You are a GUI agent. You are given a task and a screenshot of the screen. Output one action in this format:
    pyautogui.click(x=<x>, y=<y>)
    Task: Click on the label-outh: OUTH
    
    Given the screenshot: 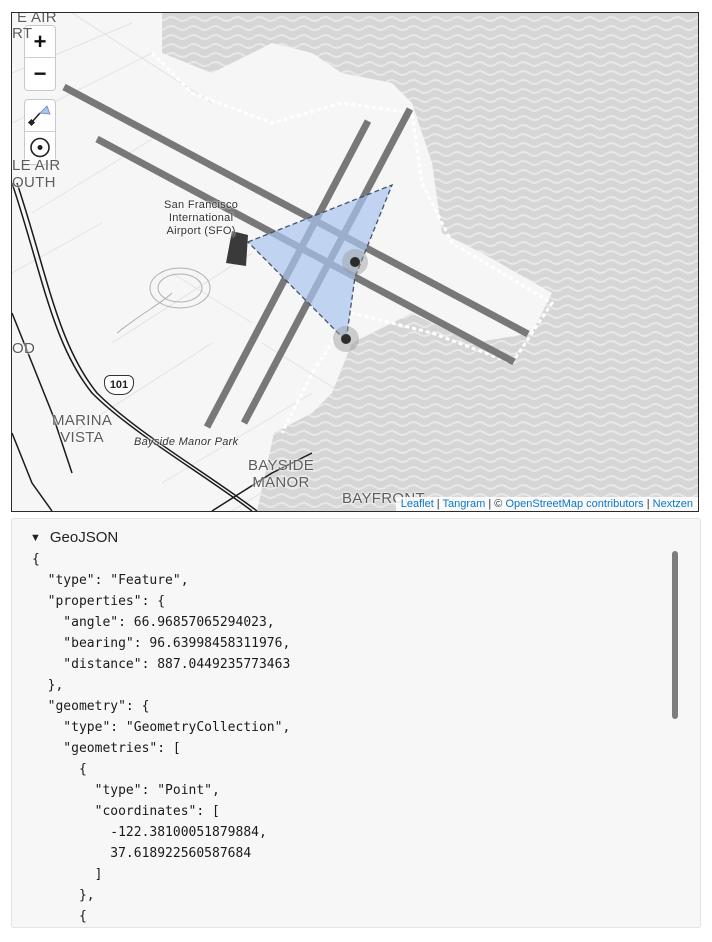 What is the action you would take?
    pyautogui.click(x=34, y=182)
    